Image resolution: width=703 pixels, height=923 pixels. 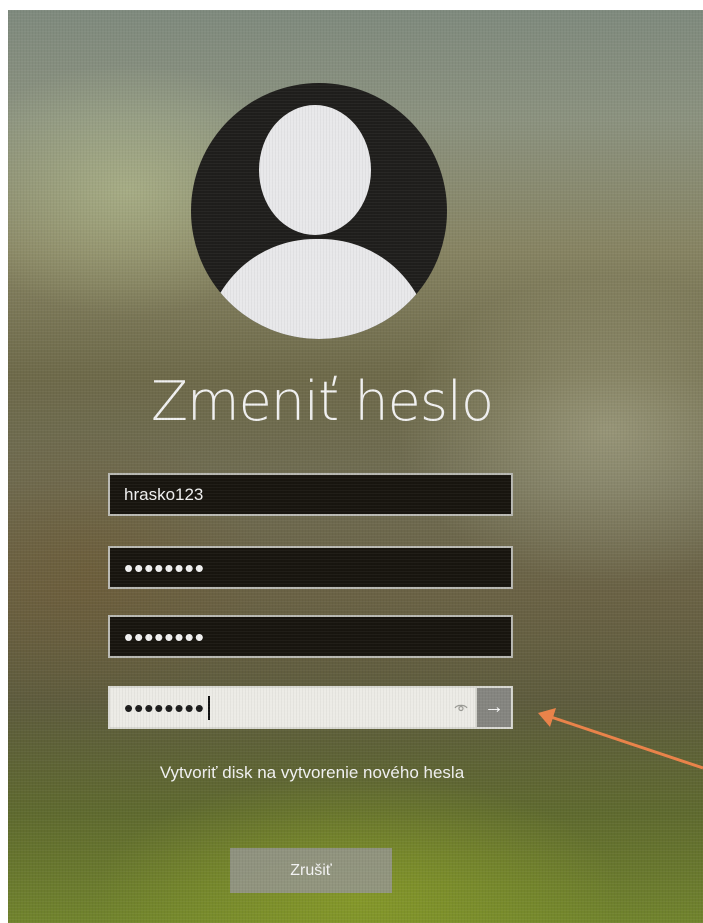 I want to click on cancel-button: Zrušiť, so click(x=311, y=870).